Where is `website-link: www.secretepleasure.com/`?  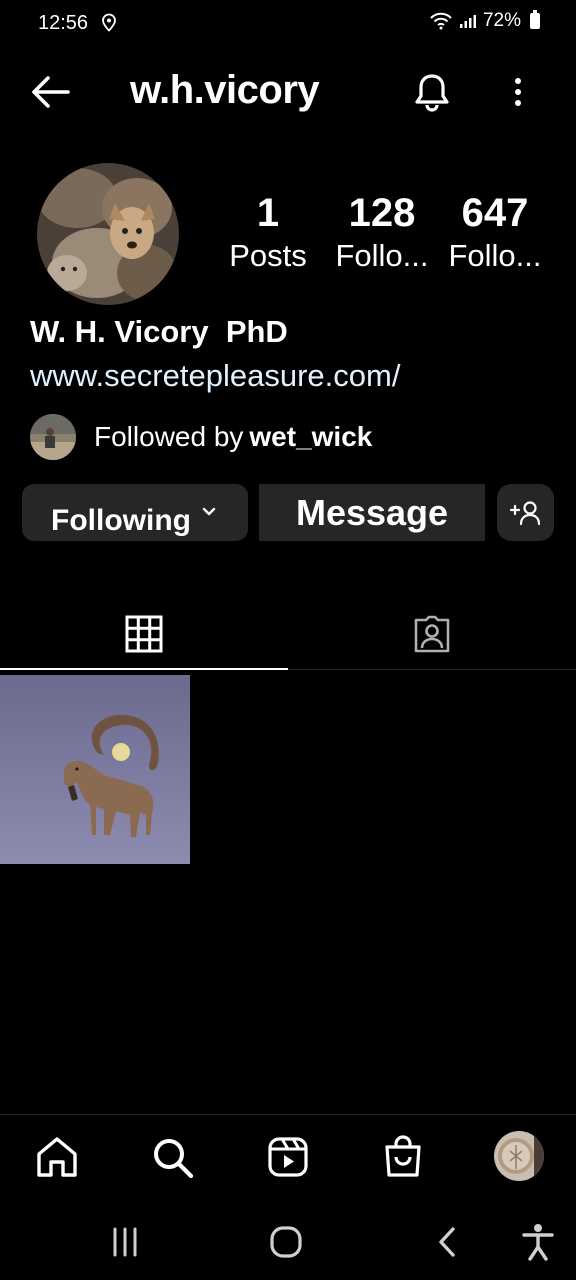 website-link: www.secretepleasure.com/ is located at coordinates (215, 376).